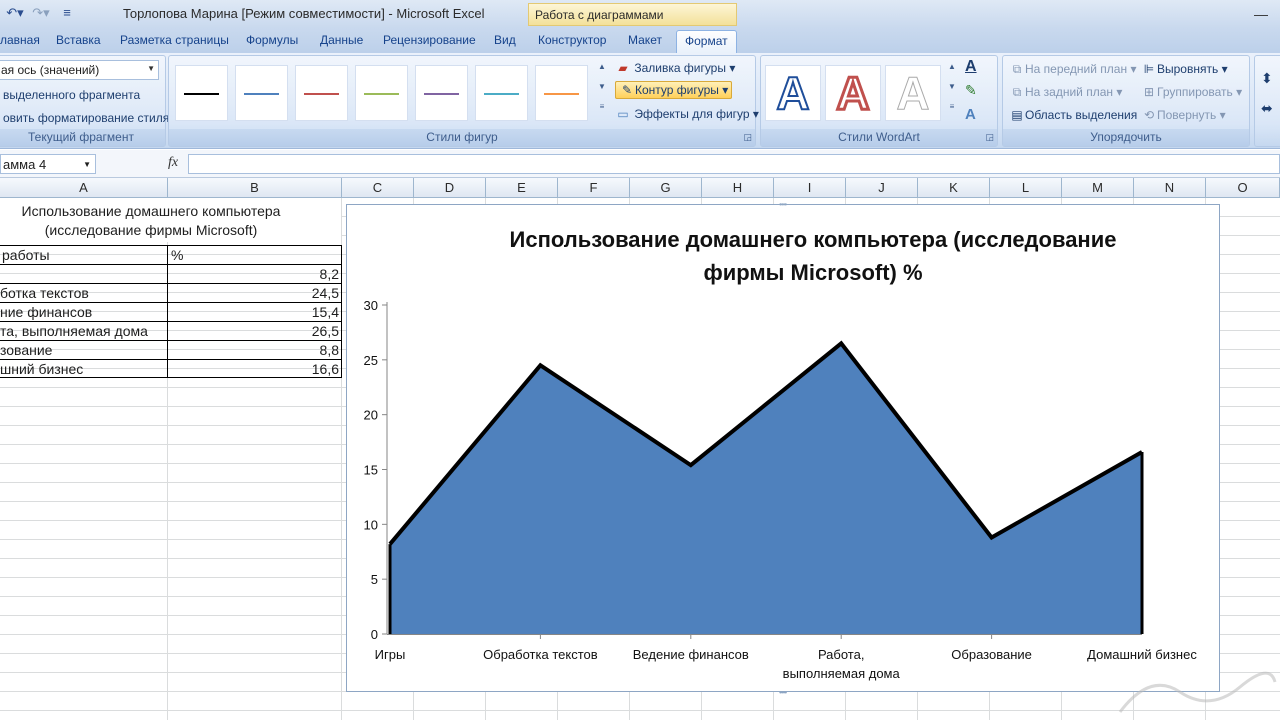 This screenshot has height=720, width=1280. Describe the element at coordinates (450, 188) in the screenshot. I see `column-header-d: D` at that location.